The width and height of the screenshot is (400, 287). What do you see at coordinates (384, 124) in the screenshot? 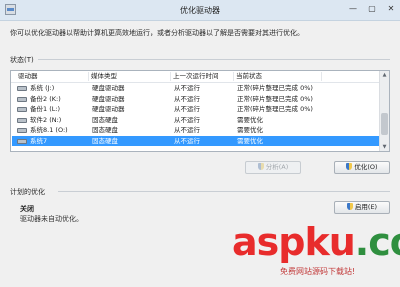
I see `scrollbar-thumb` at bounding box center [384, 124].